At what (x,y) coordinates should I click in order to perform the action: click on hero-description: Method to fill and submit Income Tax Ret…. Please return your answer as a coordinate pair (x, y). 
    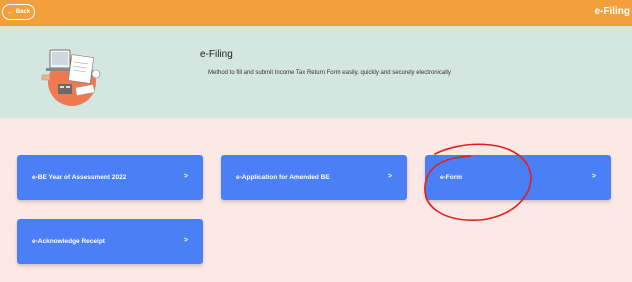
    Looking at the image, I should click on (329, 73).